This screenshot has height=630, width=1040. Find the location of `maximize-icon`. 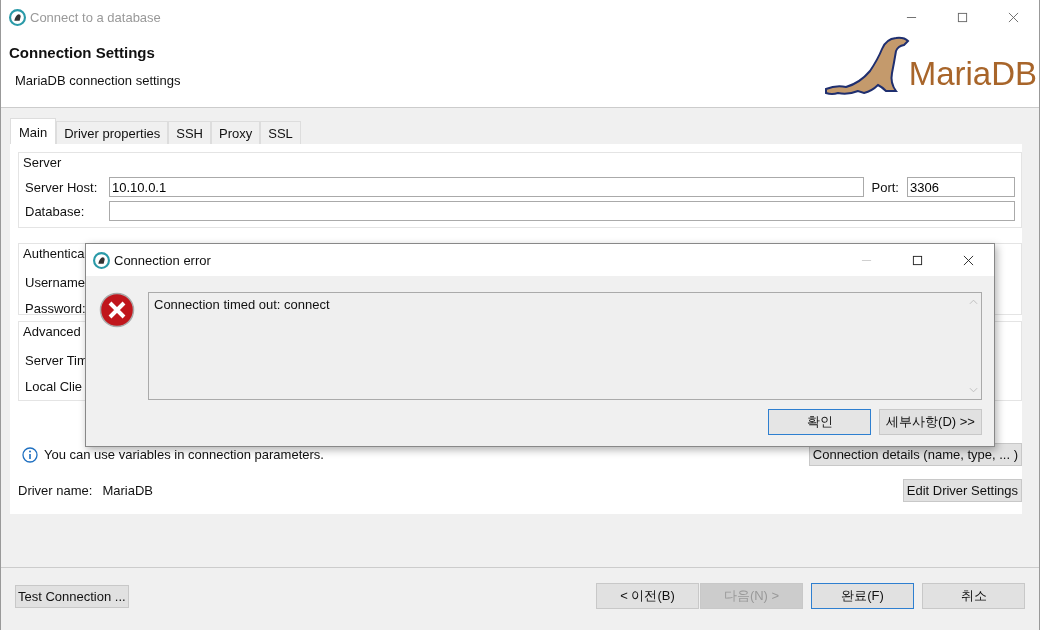

maximize-icon is located at coordinates (917, 260).